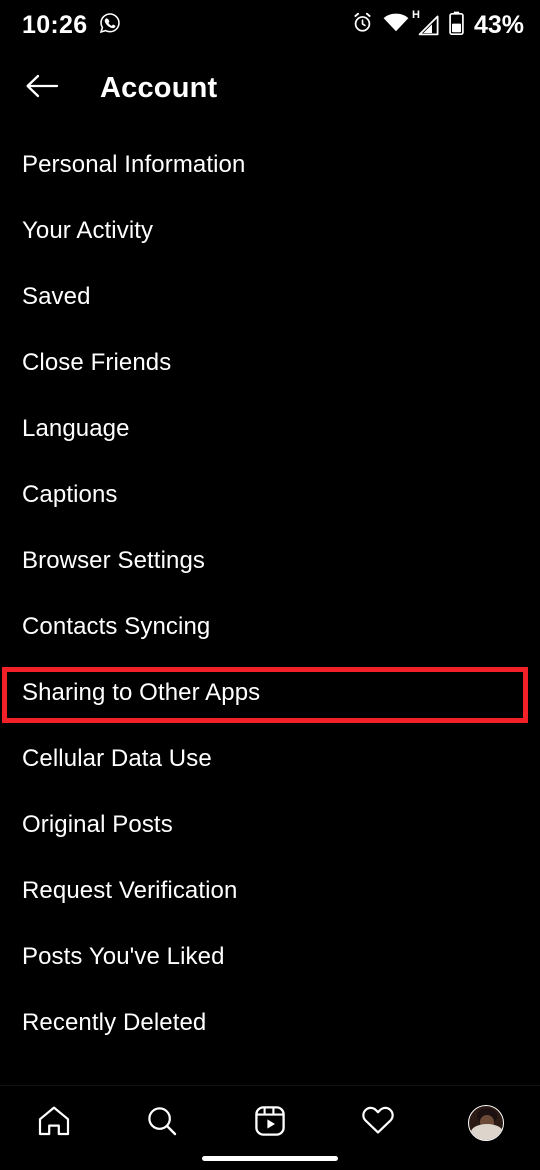 The height and width of the screenshot is (1170, 540). What do you see at coordinates (270, 891) in the screenshot?
I see `list-item-request-verification: Request Verification` at bounding box center [270, 891].